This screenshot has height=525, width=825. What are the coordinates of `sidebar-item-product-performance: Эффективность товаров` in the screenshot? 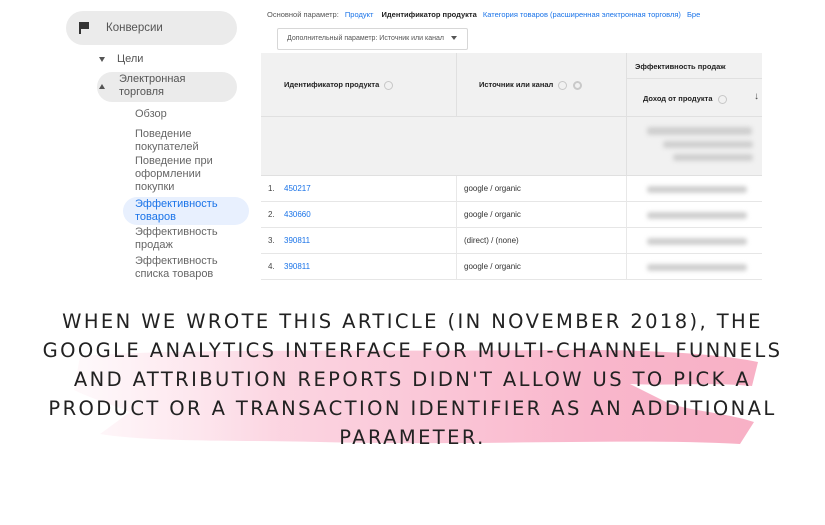 It's located at (185, 211).